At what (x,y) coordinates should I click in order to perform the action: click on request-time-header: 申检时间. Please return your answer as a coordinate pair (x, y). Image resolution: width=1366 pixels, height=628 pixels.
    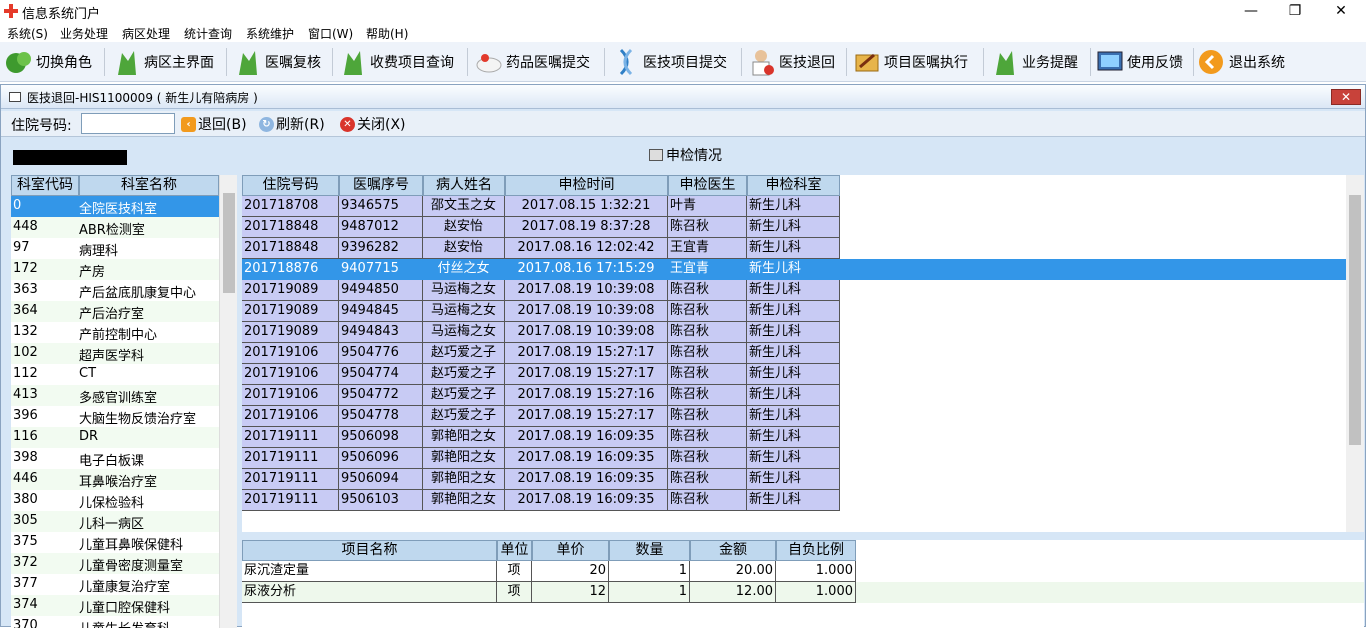
    Looking at the image, I should click on (586, 185).